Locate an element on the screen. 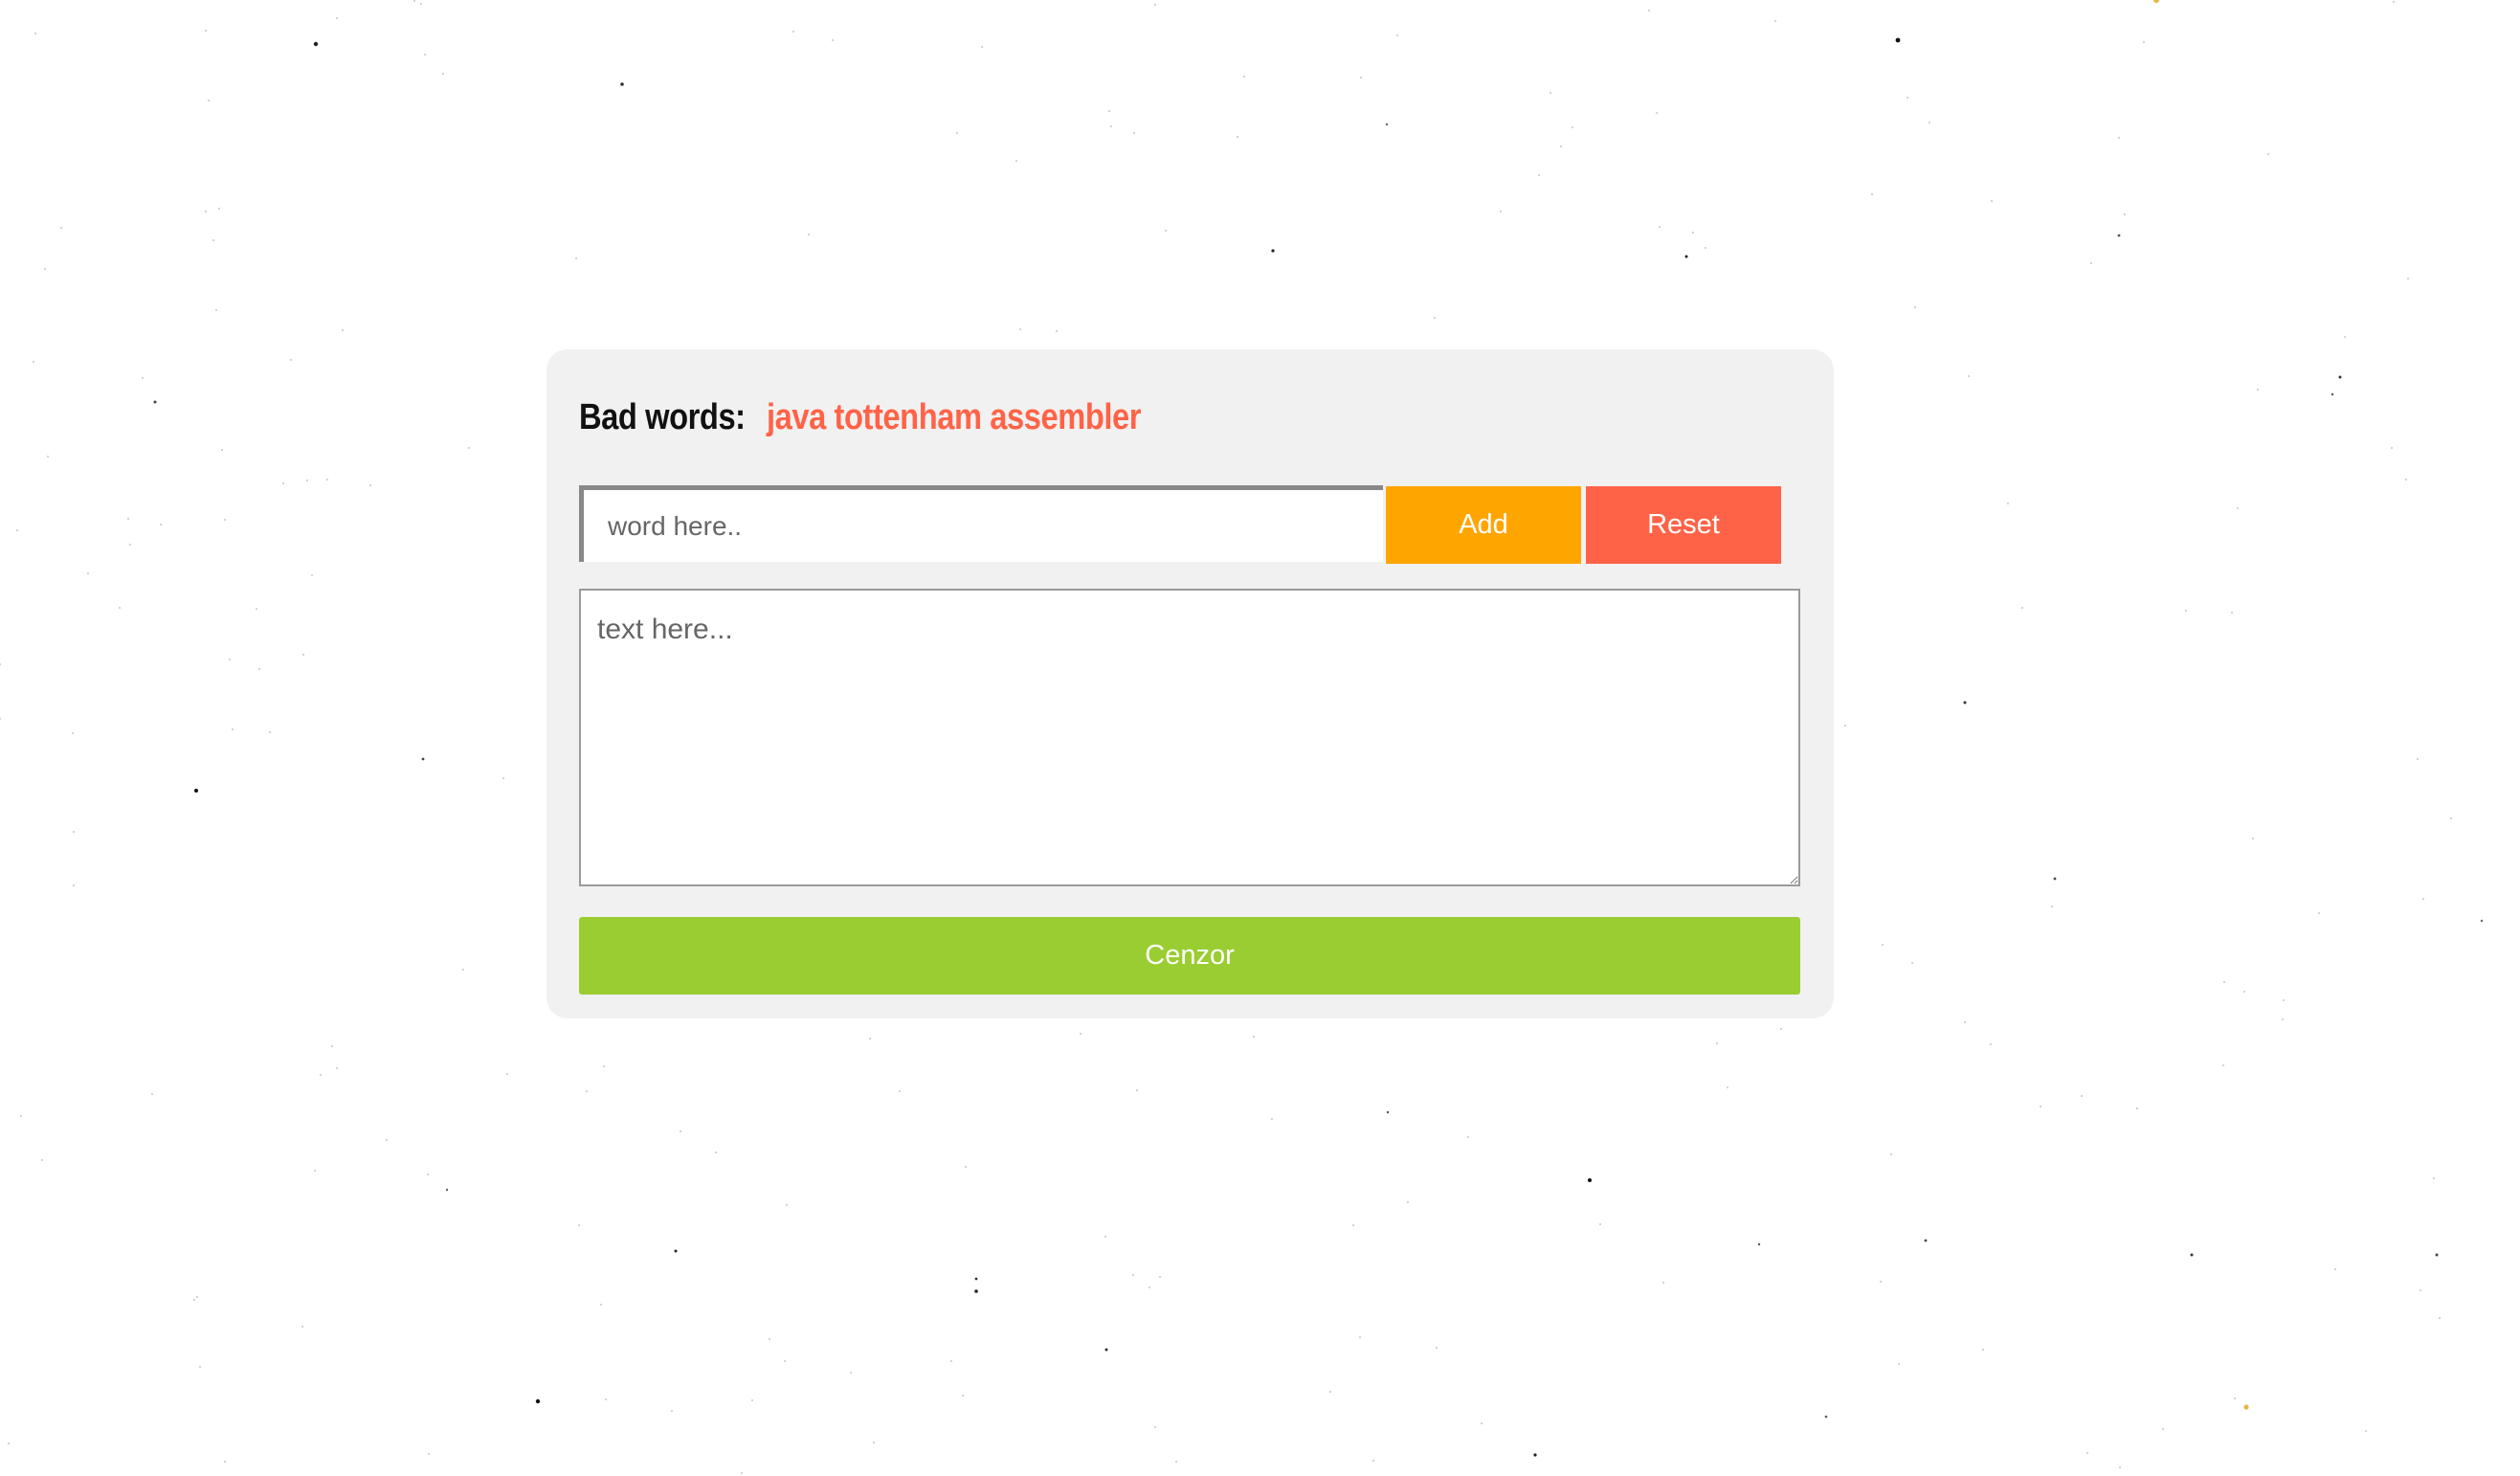 Image resolution: width=2520 pixels, height=1476 pixels. text-input is located at coordinates (1189, 737).